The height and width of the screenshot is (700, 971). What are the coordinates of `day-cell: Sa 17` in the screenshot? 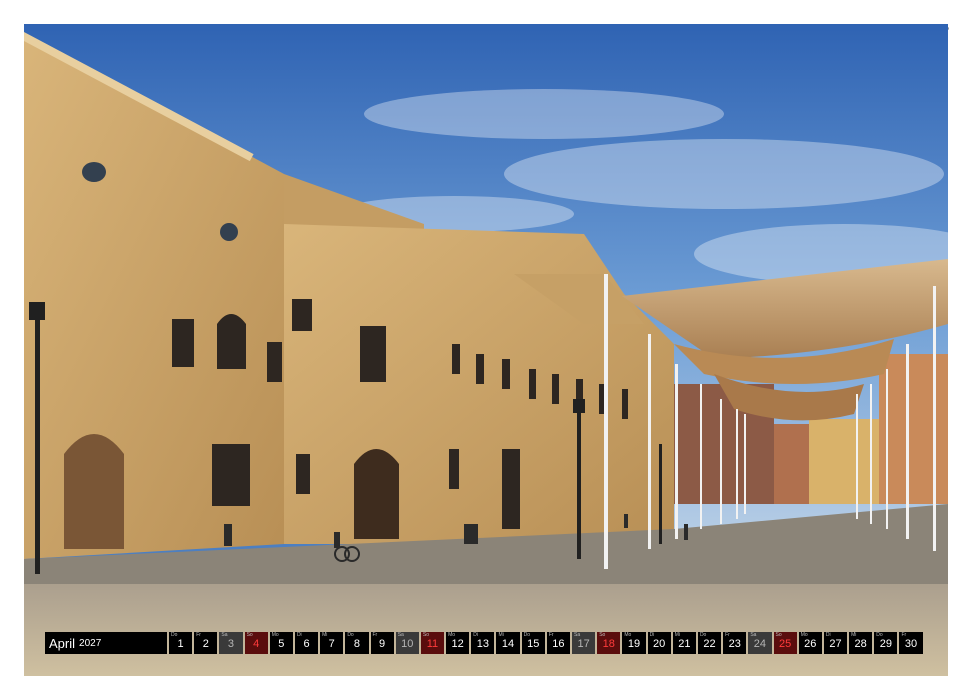 It's located at (584, 643).